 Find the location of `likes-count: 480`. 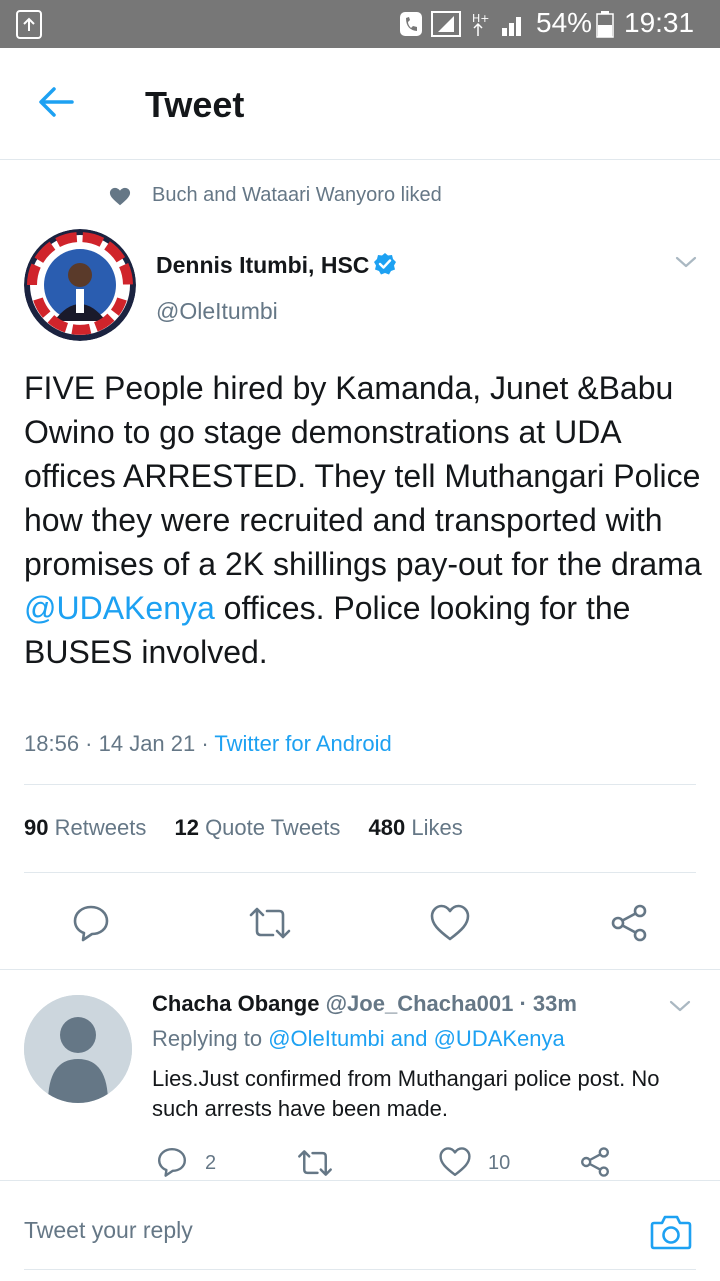

likes-count: 480 is located at coordinates (387, 827).